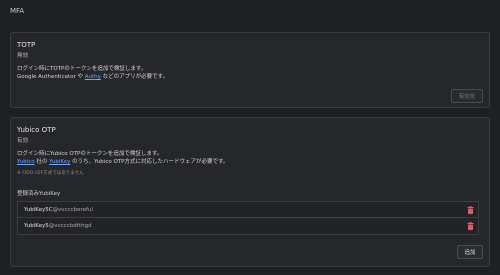  What do you see at coordinates (50, 173) in the screenshot?
I see `fido-note: ※ FIDO U2F方式ではありません` at bounding box center [50, 173].